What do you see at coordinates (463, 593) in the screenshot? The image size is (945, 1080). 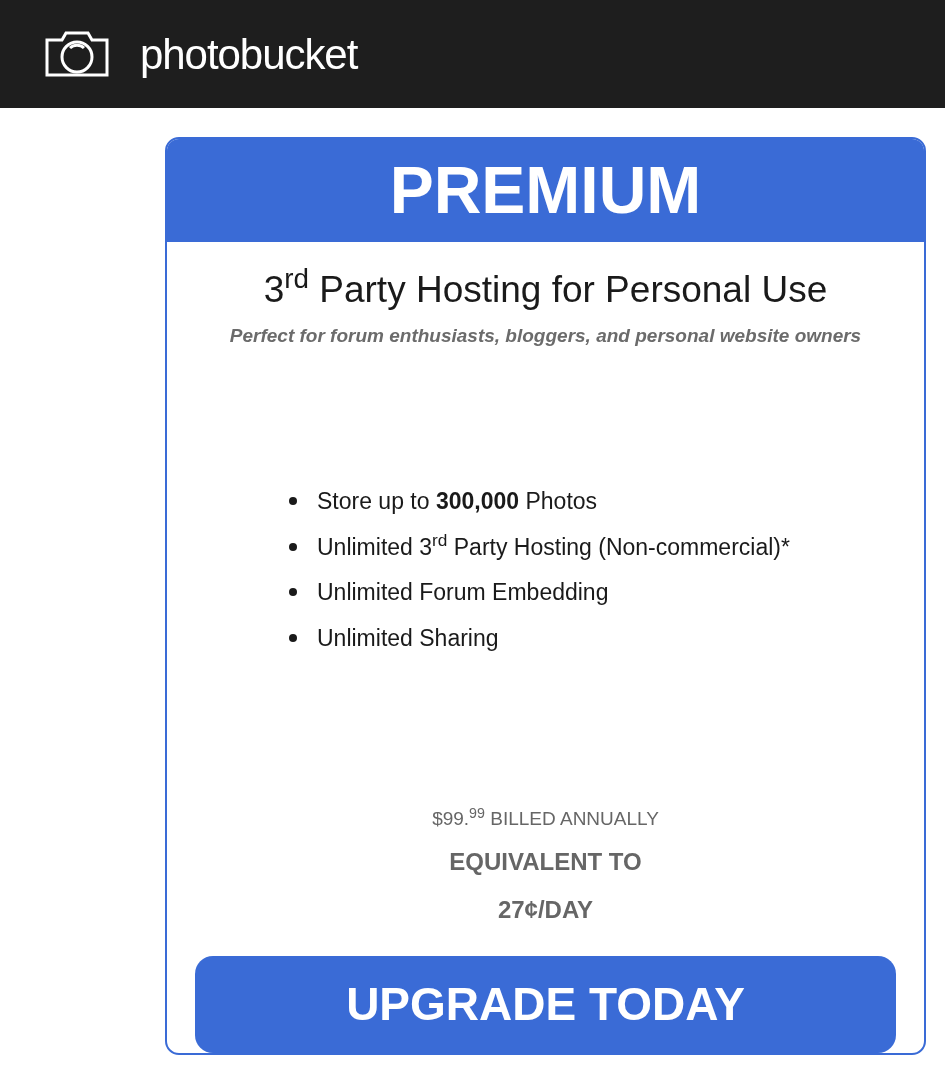 I see `feature-text: Unlimited Forum Embedding` at bounding box center [463, 593].